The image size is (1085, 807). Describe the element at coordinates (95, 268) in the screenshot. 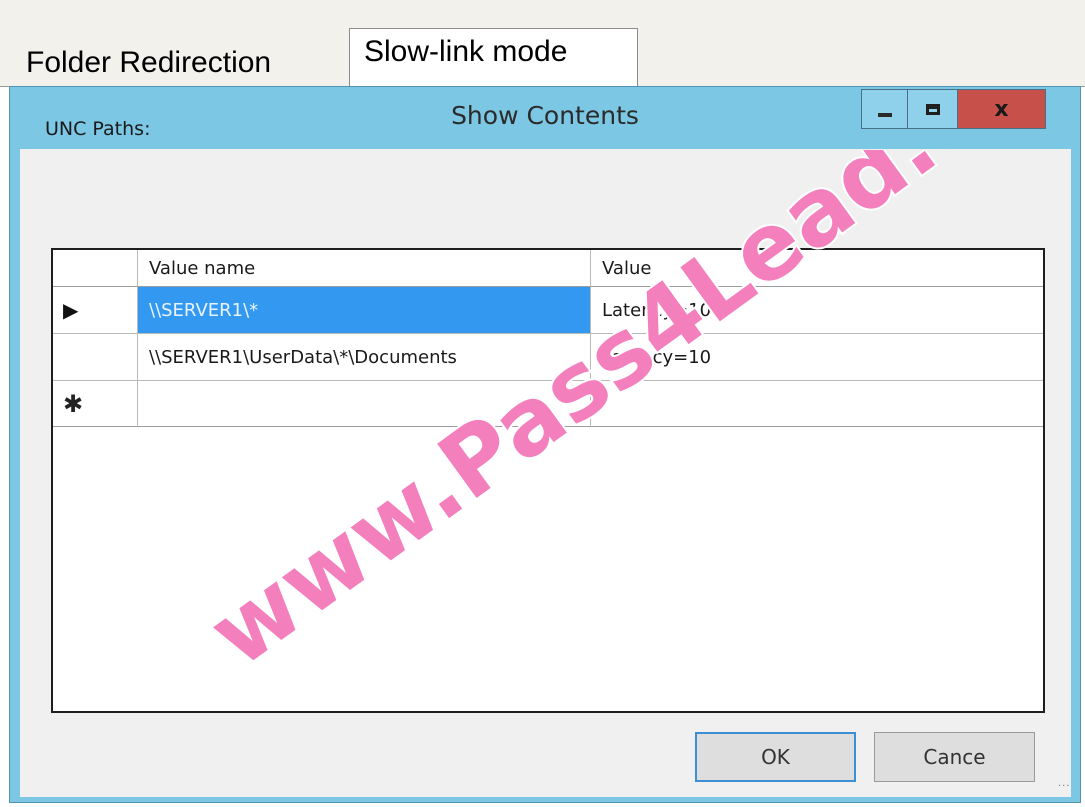

I see `row-header-corner` at that location.